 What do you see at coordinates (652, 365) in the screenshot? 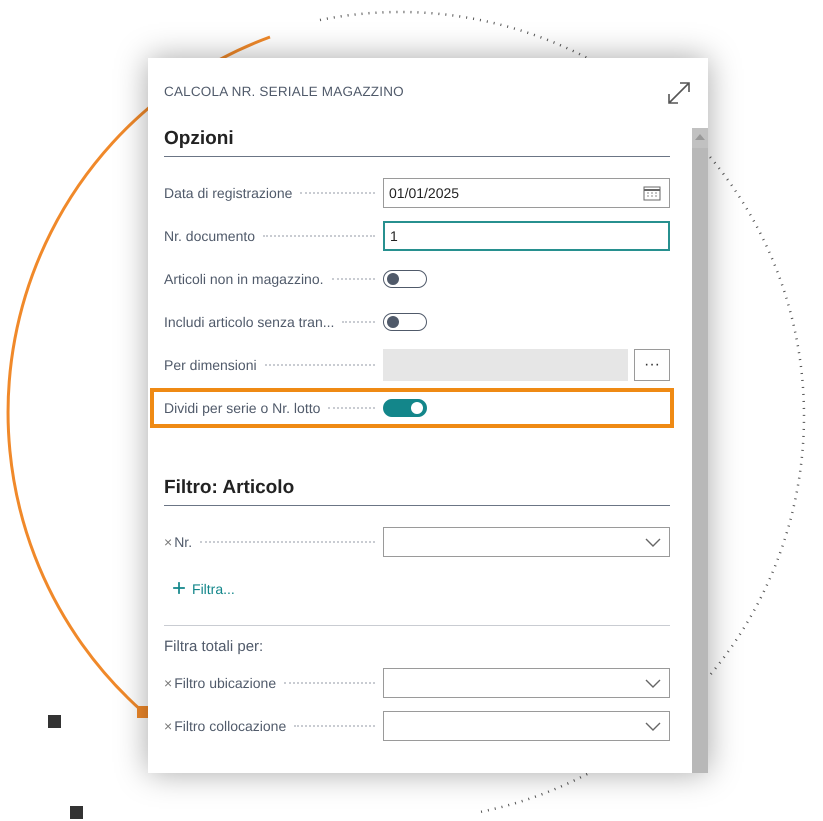
I see `more-button: ···` at bounding box center [652, 365].